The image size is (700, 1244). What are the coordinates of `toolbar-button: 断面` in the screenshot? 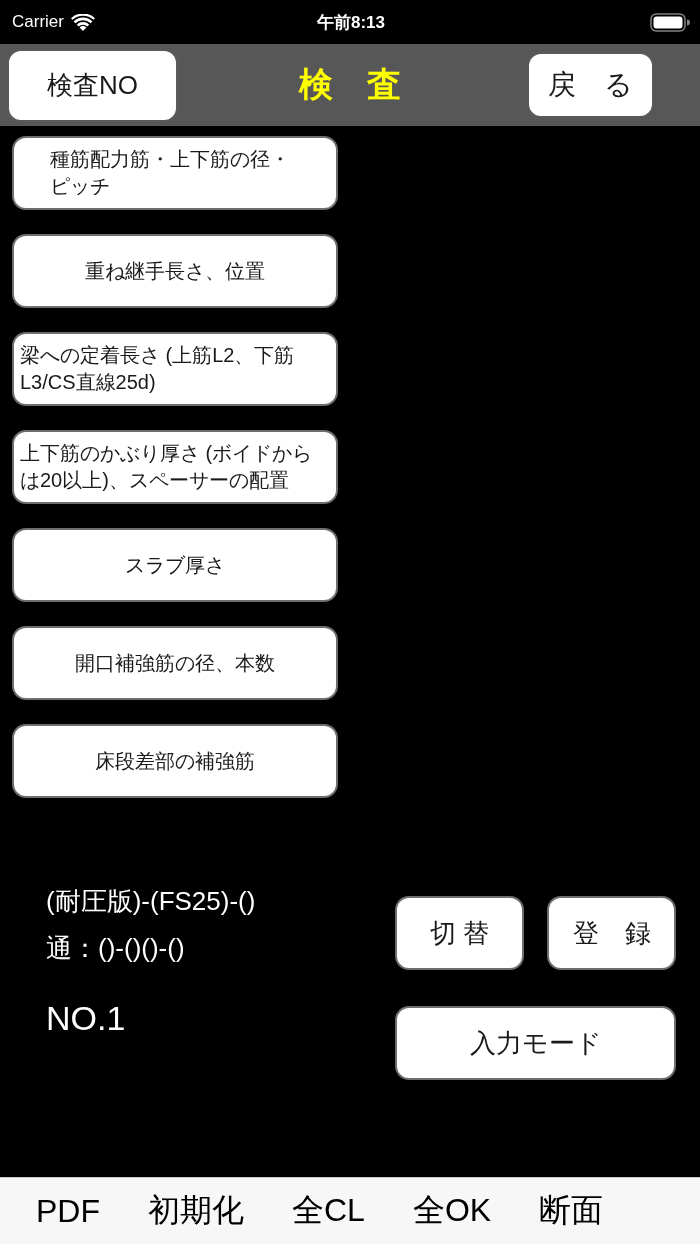 It's located at (571, 1211).